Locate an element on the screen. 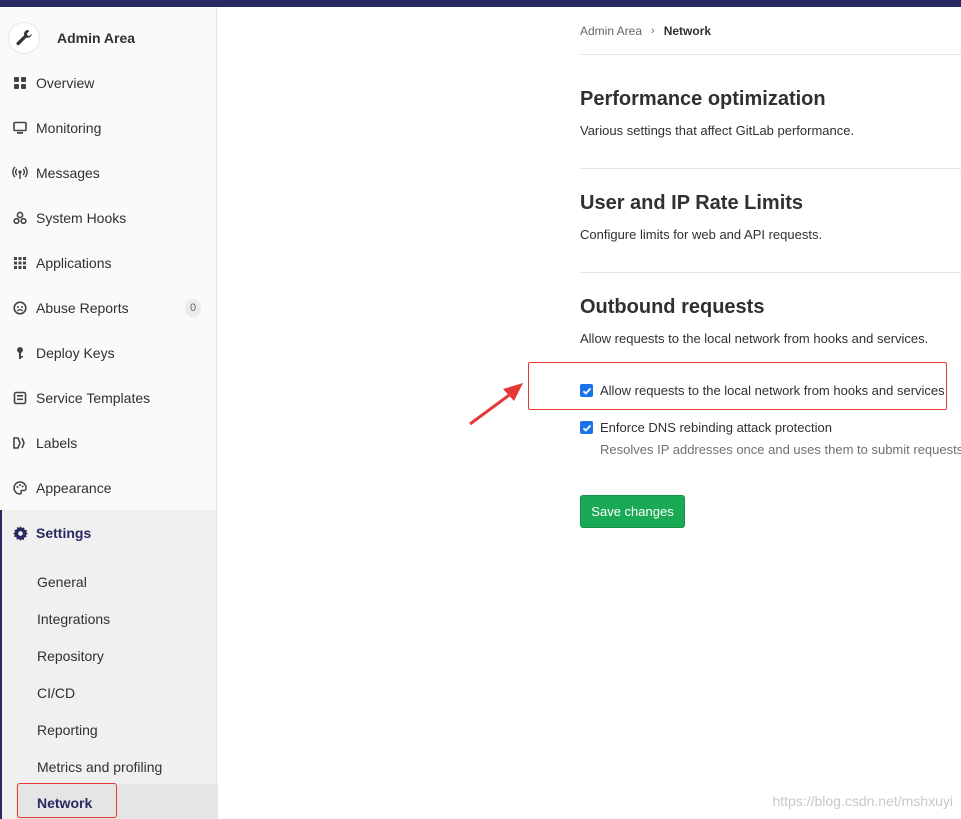 The width and height of the screenshot is (961, 819). watermark: https://blog.csdn.net/mshxuyi is located at coordinates (862, 801).